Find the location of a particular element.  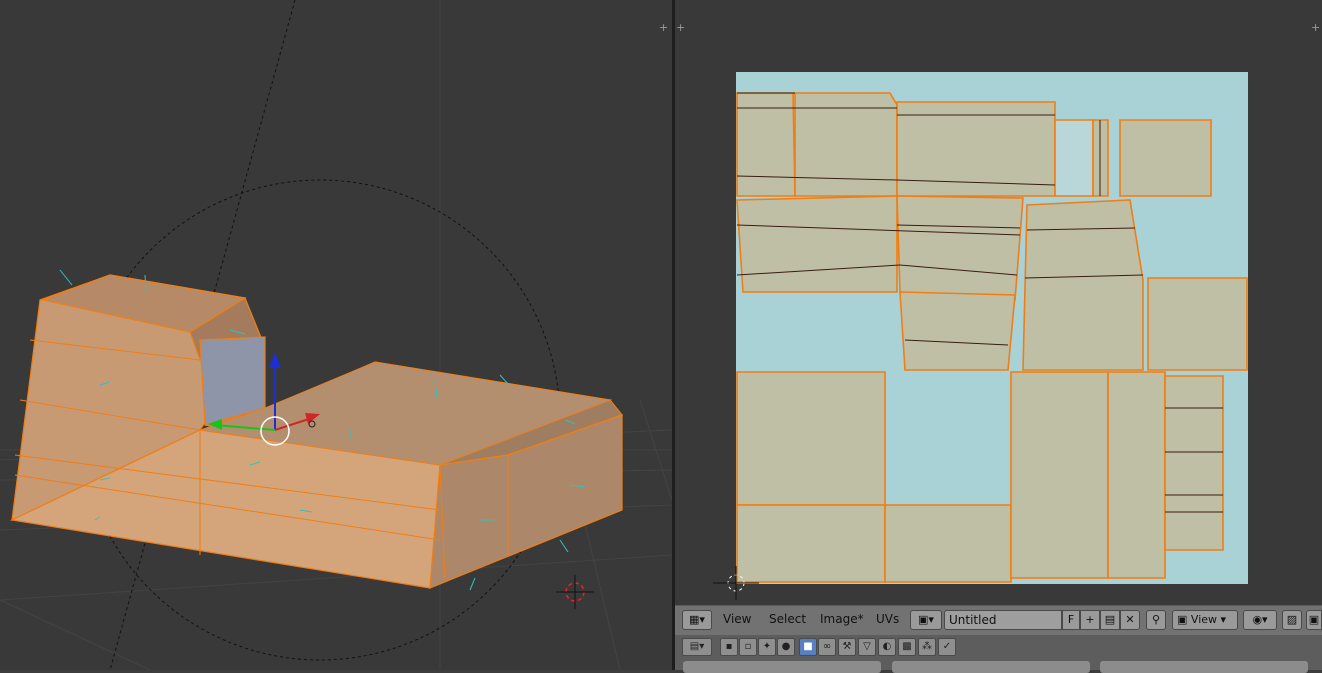

unlink-image-button: ✕ is located at coordinates (1130, 620).